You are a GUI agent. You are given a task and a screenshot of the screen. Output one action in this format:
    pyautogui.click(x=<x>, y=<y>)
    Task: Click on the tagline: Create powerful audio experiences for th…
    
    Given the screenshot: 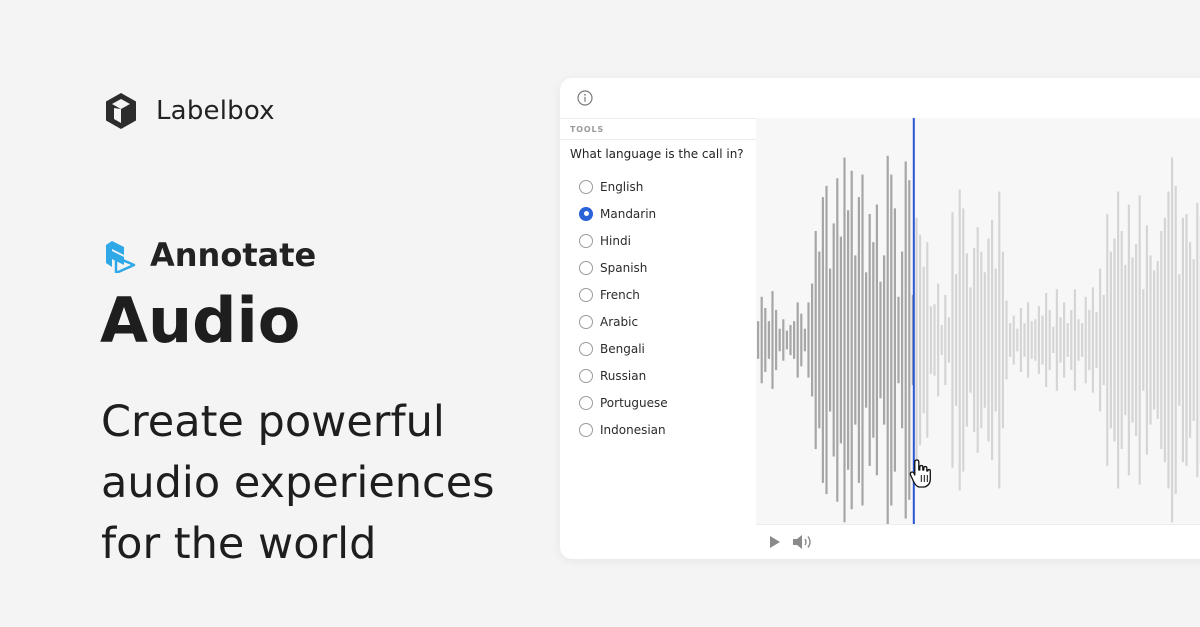 What is the action you would take?
    pyautogui.click(x=321, y=483)
    